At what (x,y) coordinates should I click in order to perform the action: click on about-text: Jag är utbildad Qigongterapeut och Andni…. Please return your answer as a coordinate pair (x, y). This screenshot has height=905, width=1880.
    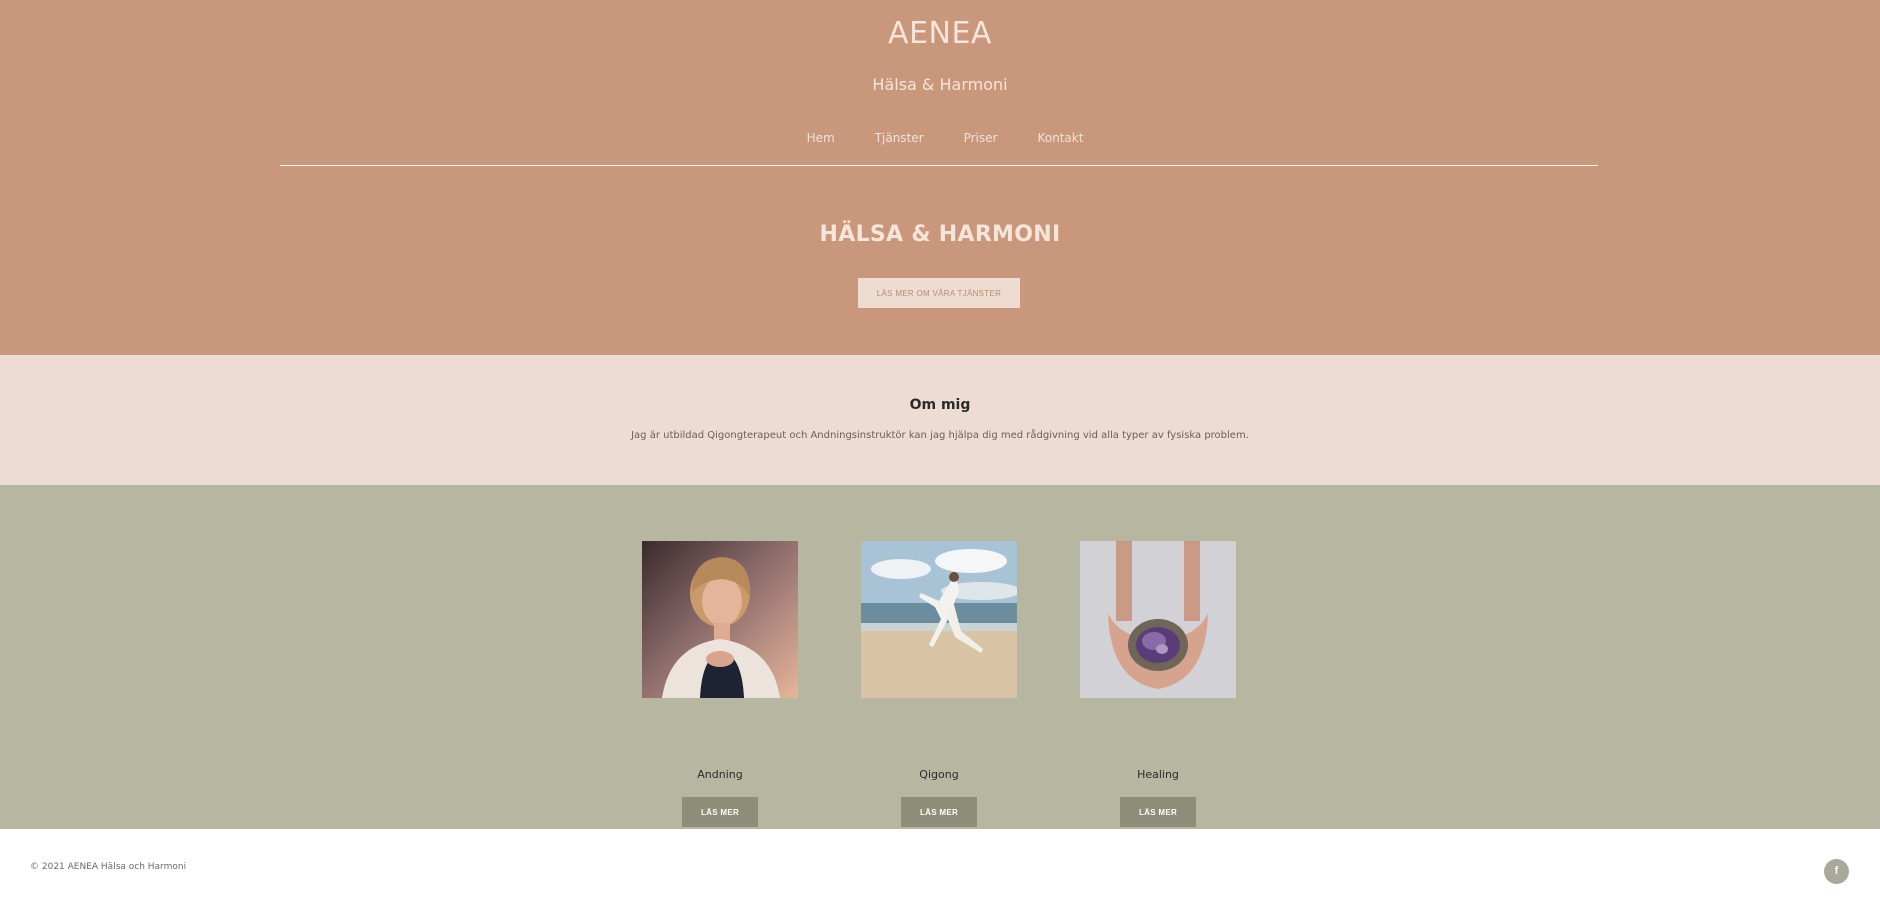
    Looking at the image, I should click on (940, 435).